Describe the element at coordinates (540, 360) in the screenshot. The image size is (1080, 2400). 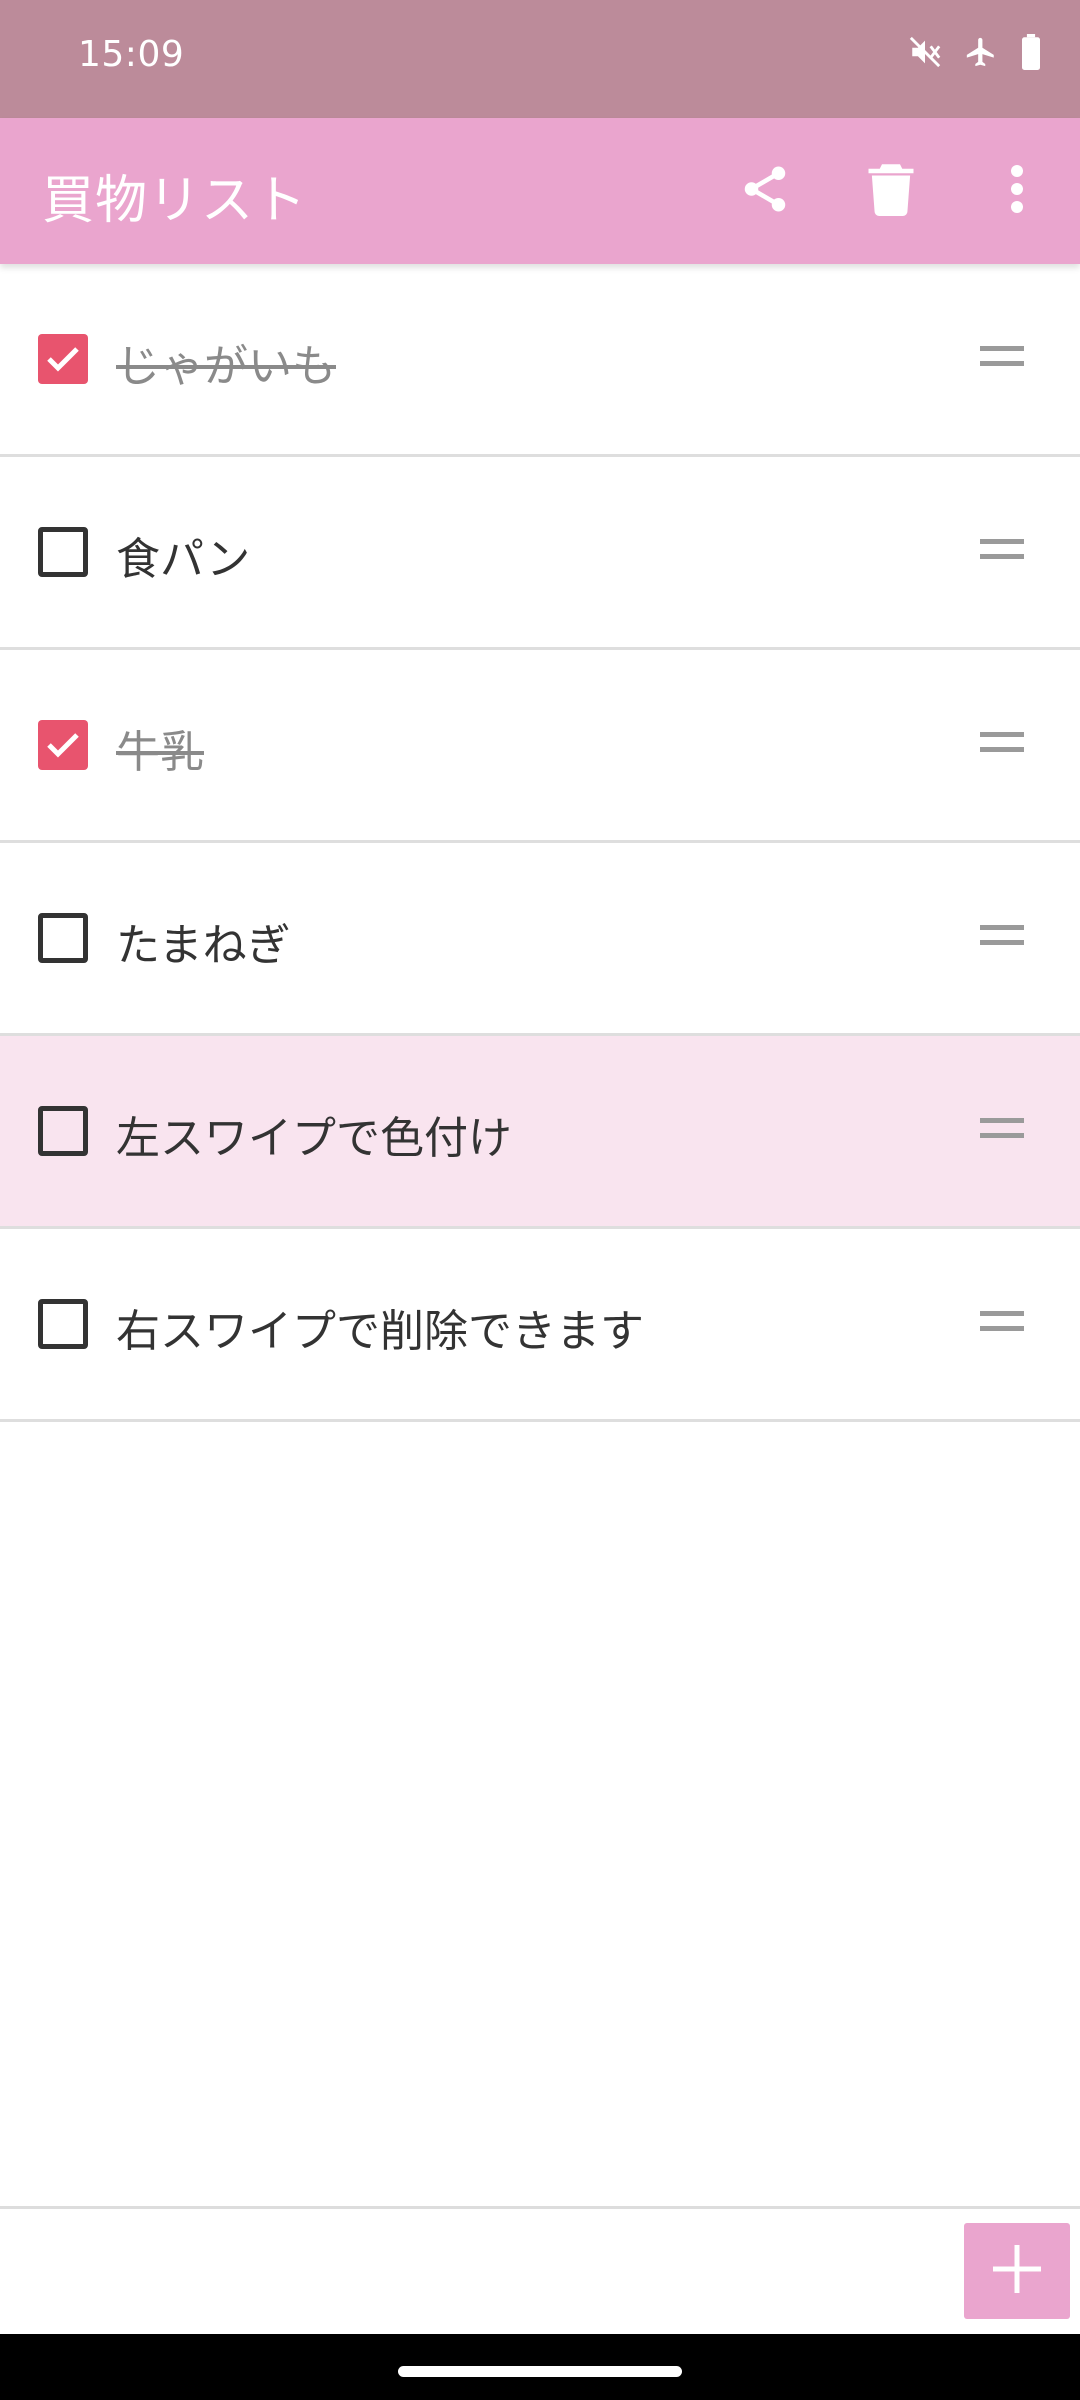
I see `list-item: じゃがいも` at that location.